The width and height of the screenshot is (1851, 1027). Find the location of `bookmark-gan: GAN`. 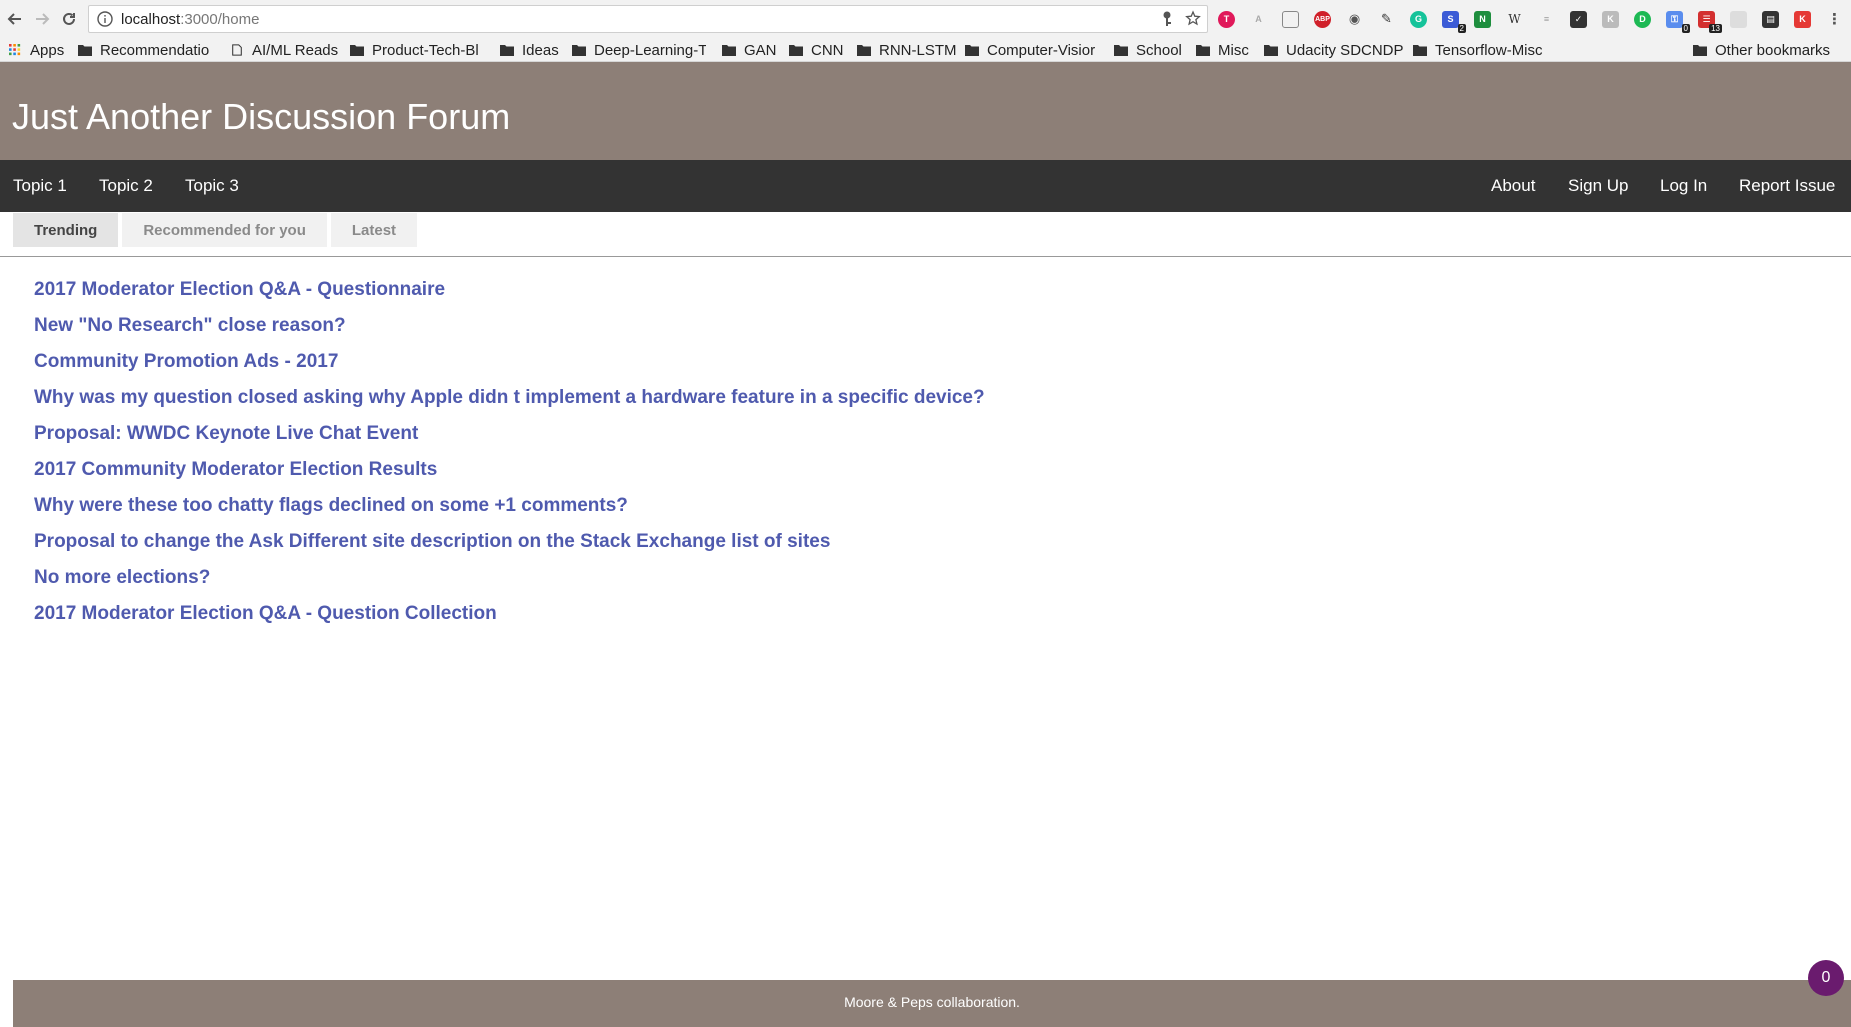

bookmark-gan: GAN is located at coordinates (749, 50).